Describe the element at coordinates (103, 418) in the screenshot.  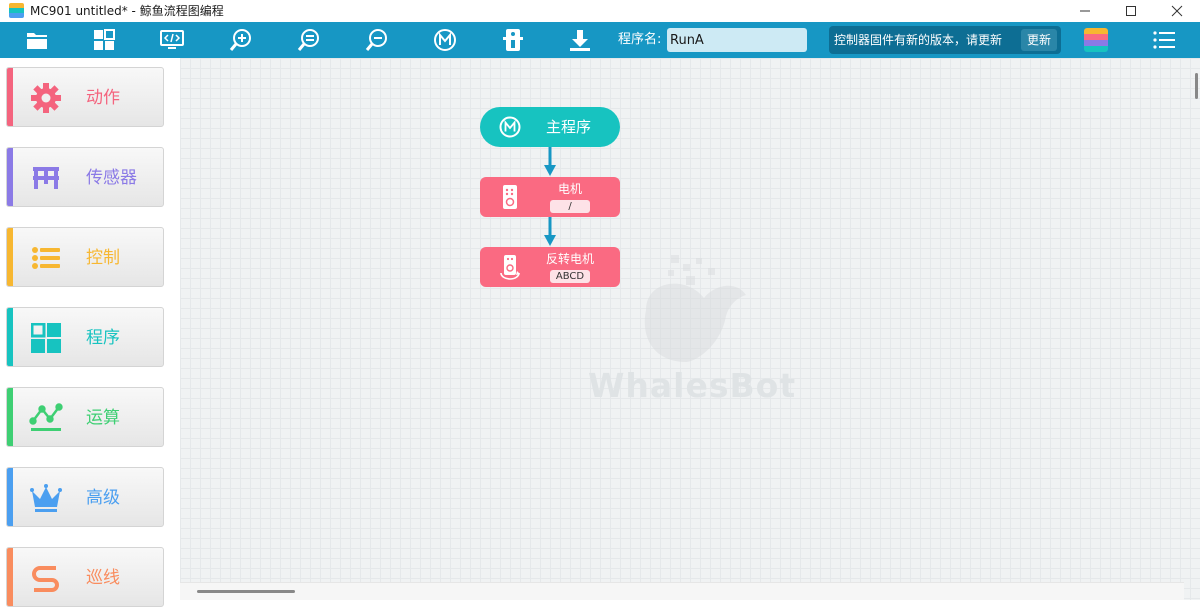
I see `category-label: 运算` at that location.